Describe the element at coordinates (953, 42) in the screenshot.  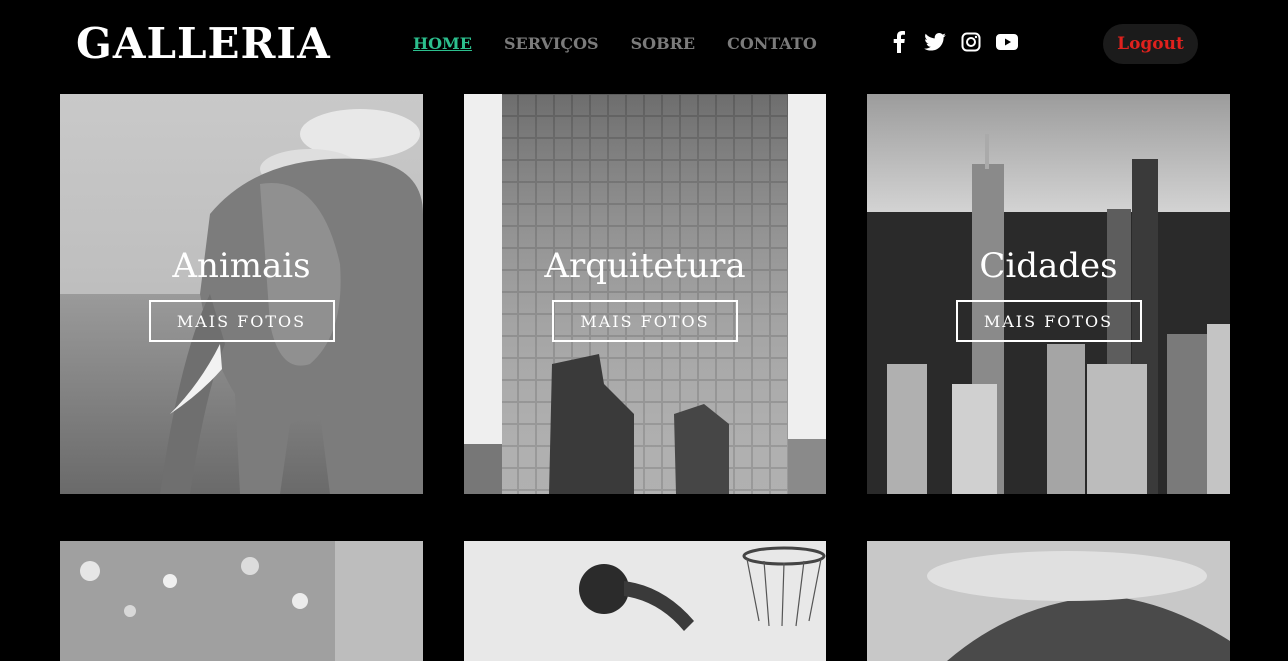
I see `social-links` at that location.